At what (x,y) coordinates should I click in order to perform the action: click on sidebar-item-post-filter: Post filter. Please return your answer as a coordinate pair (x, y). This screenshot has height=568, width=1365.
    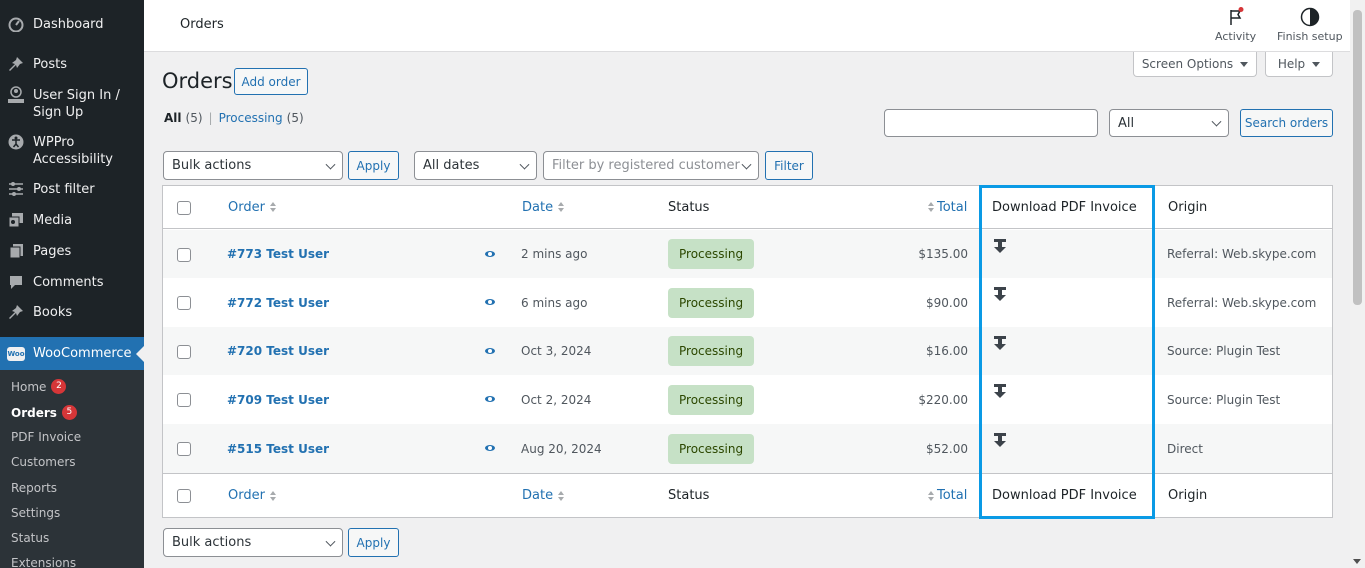
    Looking at the image, I should click on (72, 189).